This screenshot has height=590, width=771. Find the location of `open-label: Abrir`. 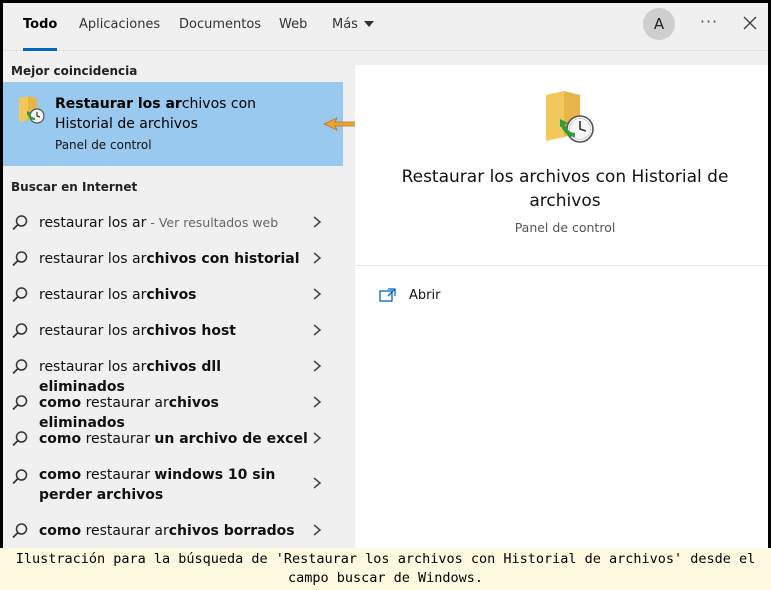

open-label: Abrir is located at coordinates (425, 295).